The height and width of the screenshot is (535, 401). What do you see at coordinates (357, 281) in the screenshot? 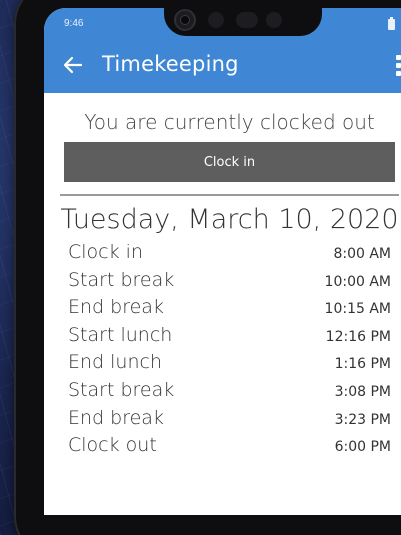
I see `entry-time: 10:00 AM` at bounding box center [357, 281].